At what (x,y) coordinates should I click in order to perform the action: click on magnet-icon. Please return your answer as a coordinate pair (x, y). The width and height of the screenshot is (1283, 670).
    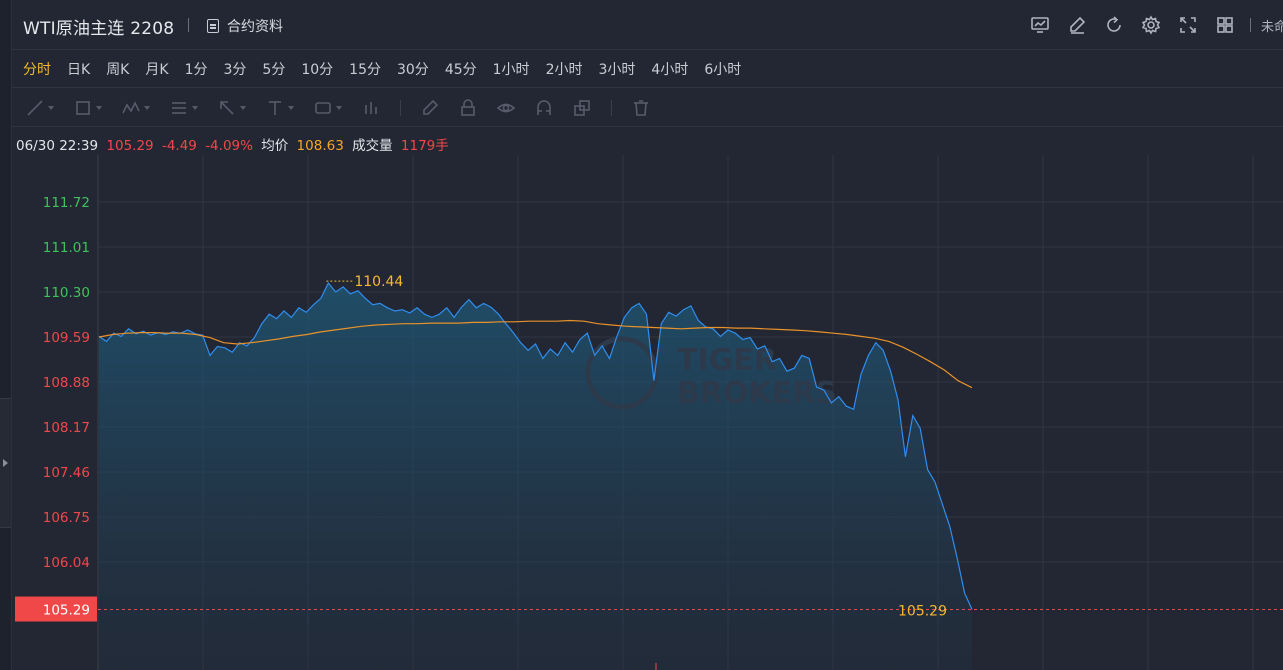
    Looking at the image, I should click on (544, 108).